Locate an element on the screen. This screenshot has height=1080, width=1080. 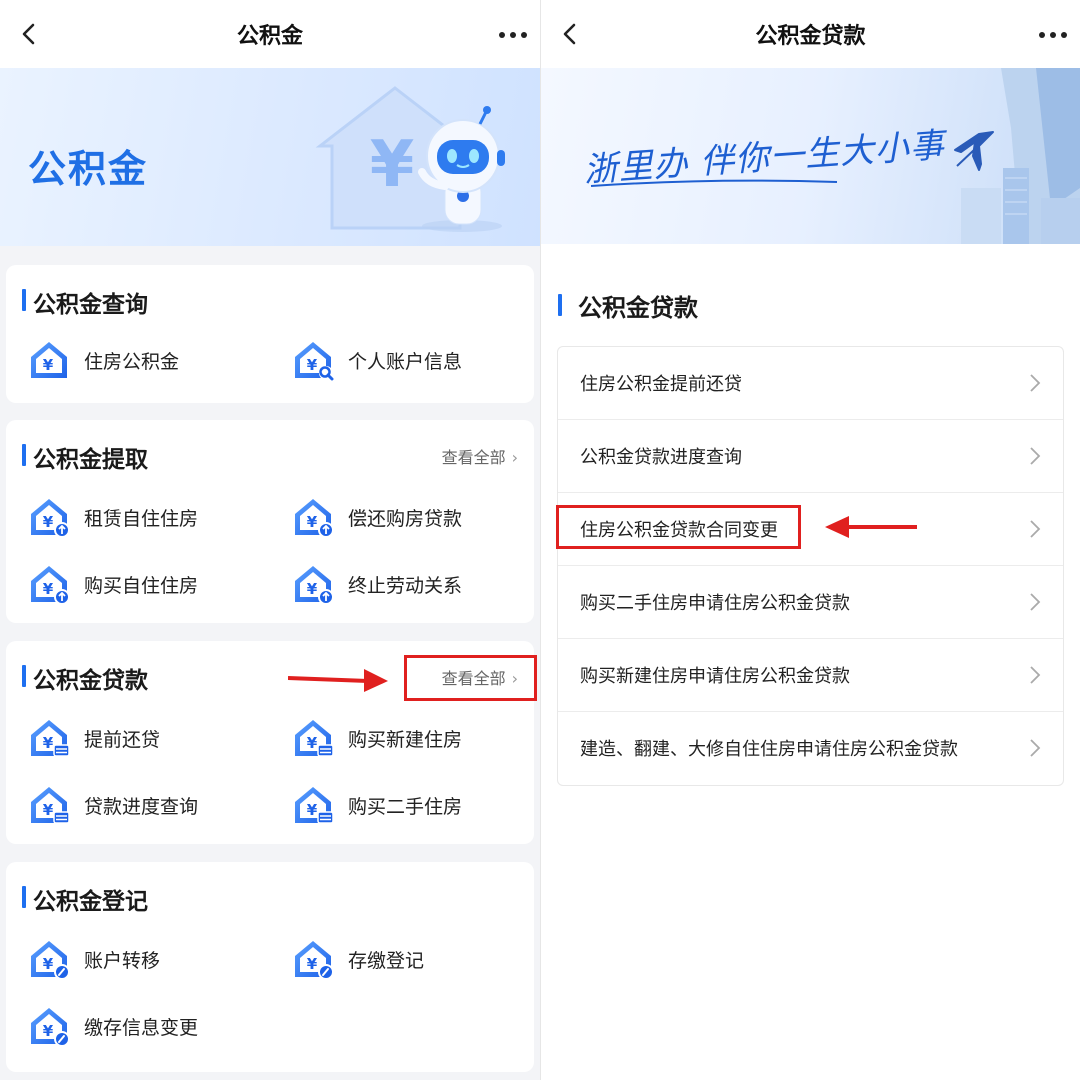
list-item: 住房公积金提前还贷 is located at coordinates (810, 383).